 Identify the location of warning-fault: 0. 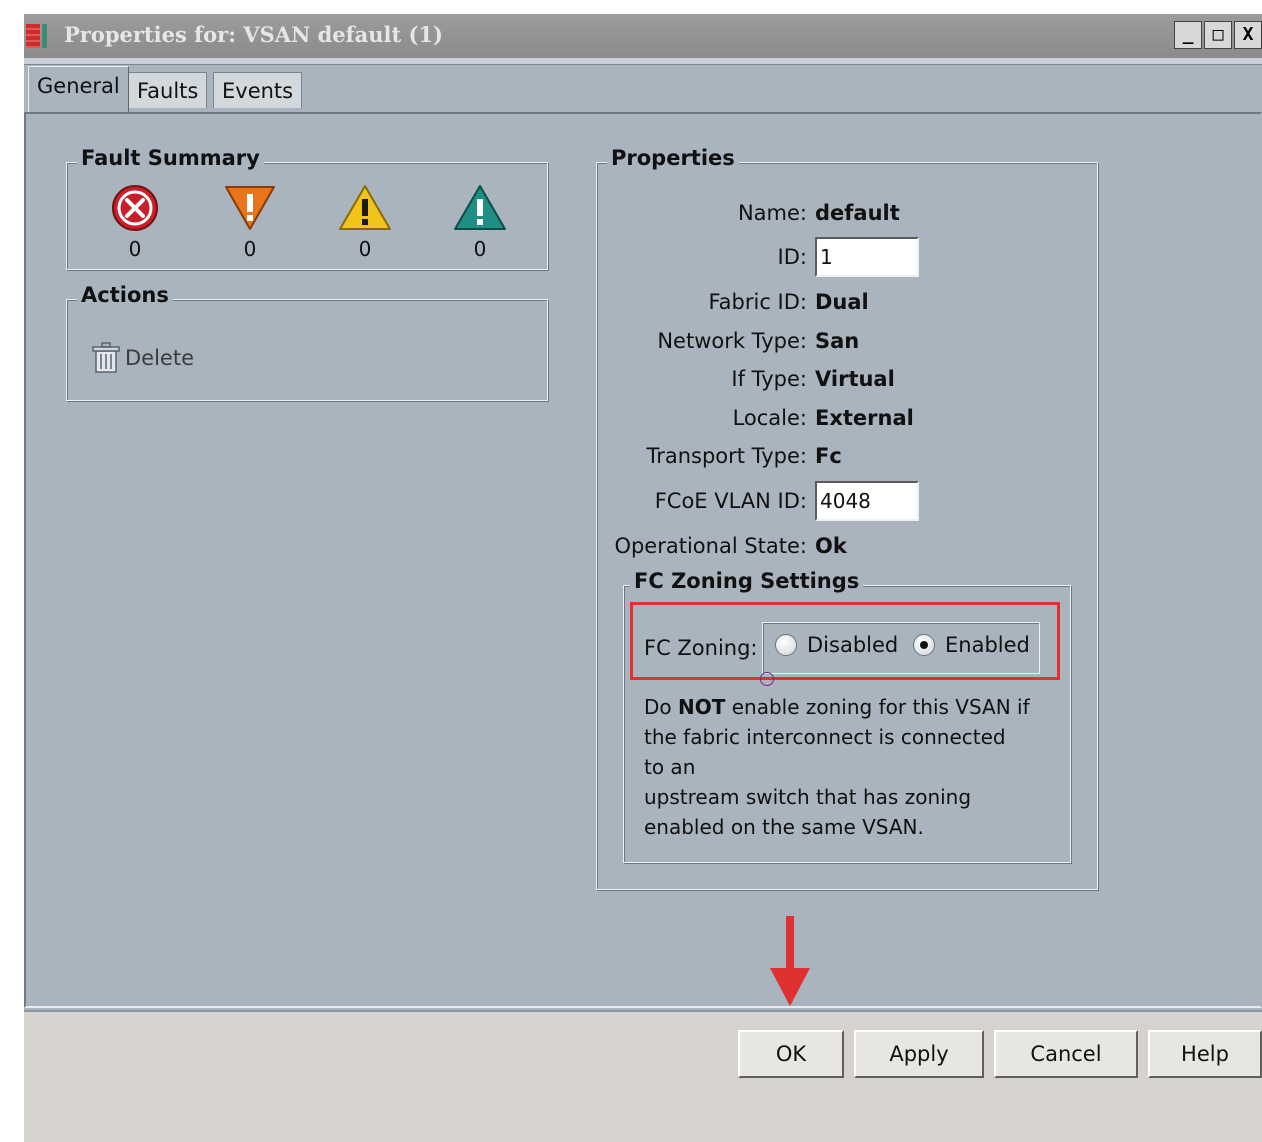
(480, 222).